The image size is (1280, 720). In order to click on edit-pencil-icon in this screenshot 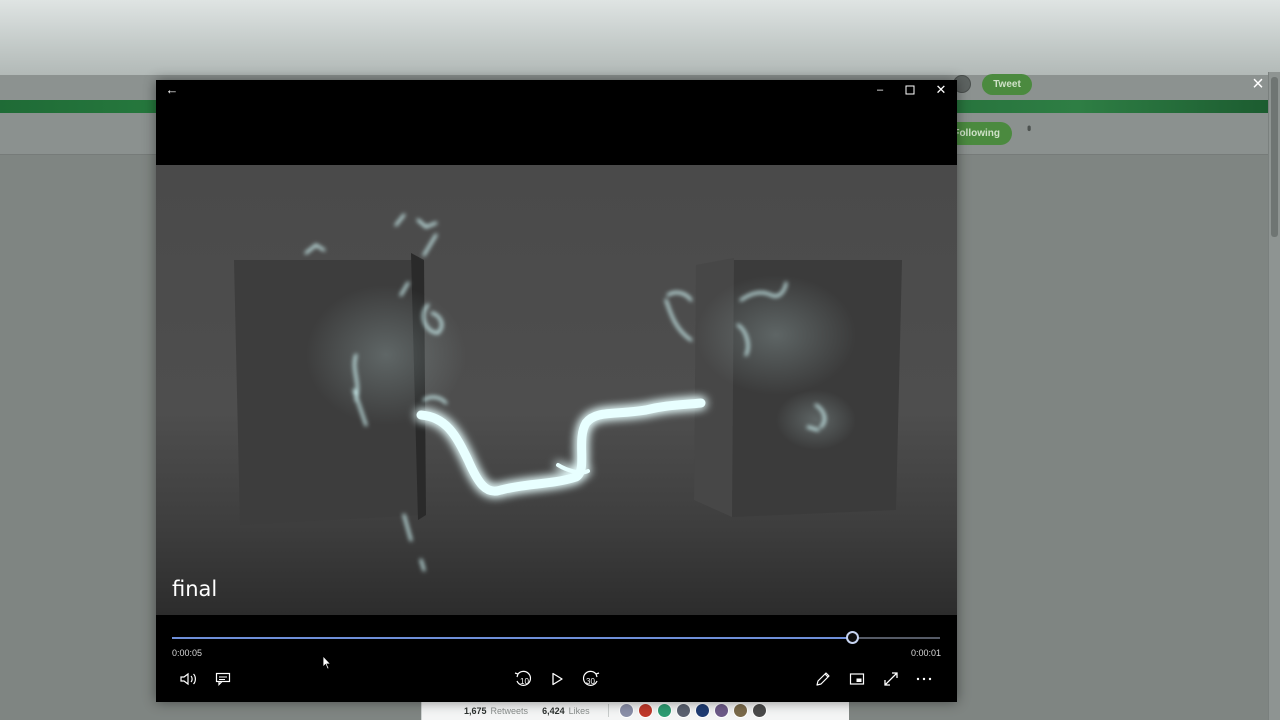, I will do `click(823, 679)`.